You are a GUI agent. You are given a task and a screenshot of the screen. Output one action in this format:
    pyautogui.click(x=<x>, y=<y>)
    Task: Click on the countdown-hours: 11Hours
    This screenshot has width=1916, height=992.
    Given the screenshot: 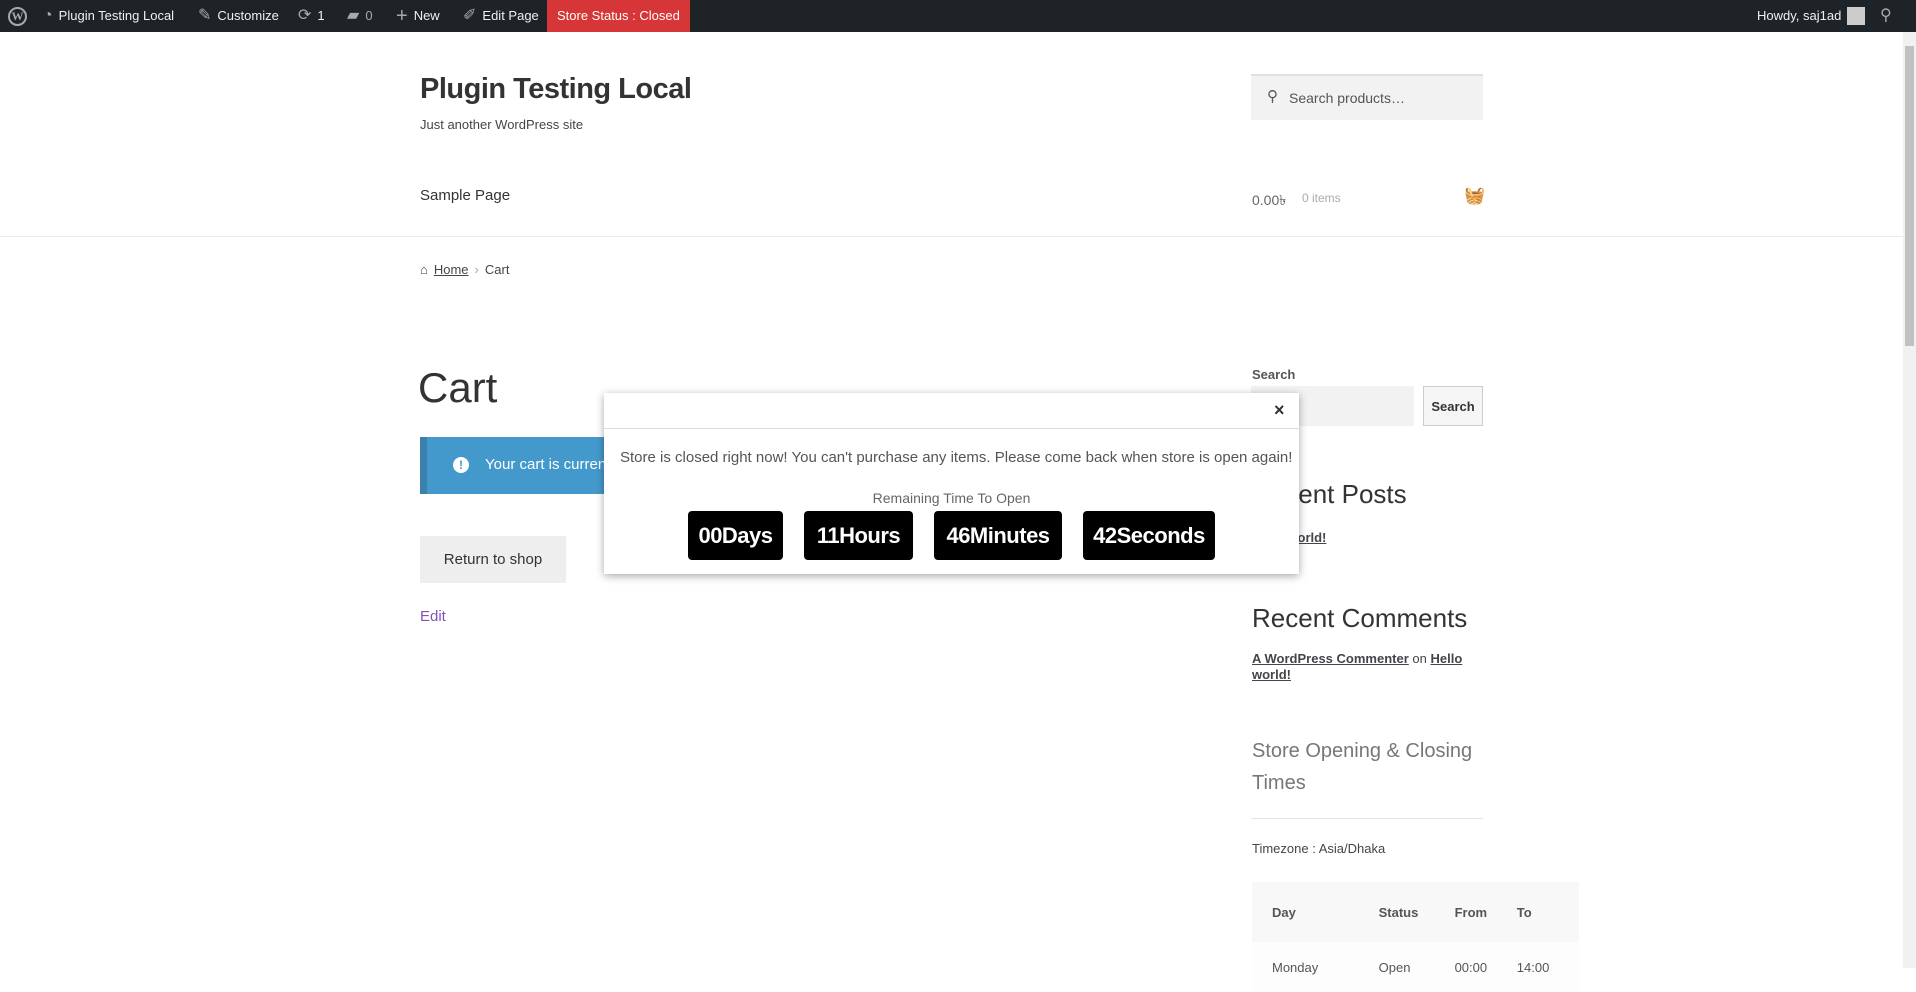 What is the action you would take?
    pyautogui.click(x=858, y=535)
    